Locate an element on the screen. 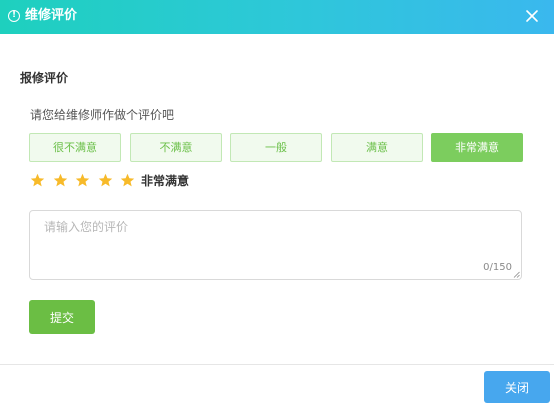 The height and width of the screenshot is (407, 554). section-title: 报修评价 is located at coordinates (44, 78).